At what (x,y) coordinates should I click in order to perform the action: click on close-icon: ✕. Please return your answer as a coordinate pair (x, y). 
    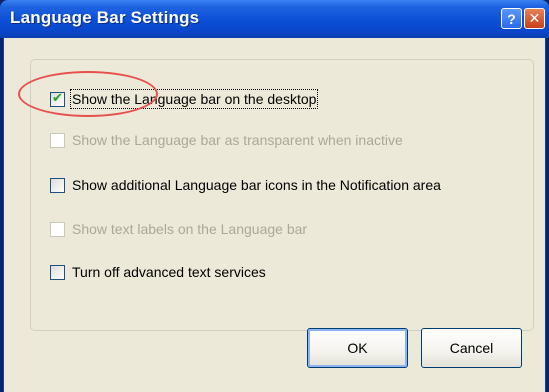
    Looking at the image, I should click on (534, 18).